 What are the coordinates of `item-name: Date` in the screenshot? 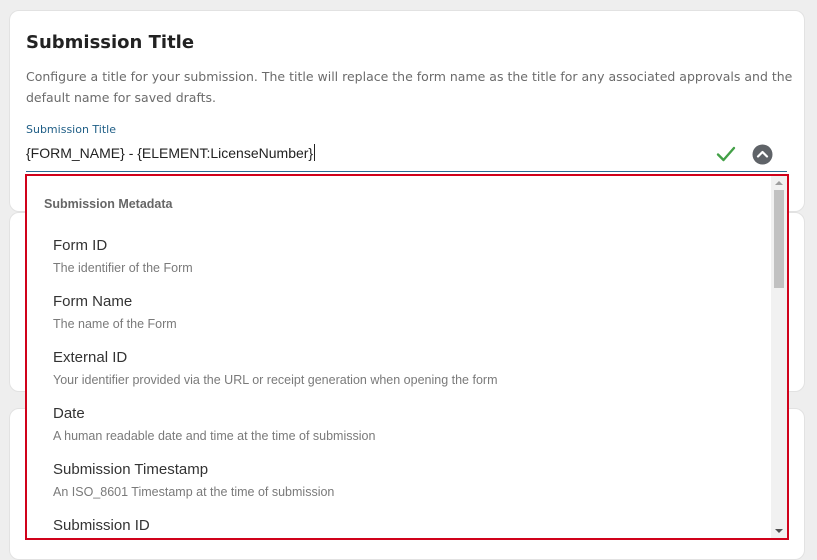 It's located at (69, 413).